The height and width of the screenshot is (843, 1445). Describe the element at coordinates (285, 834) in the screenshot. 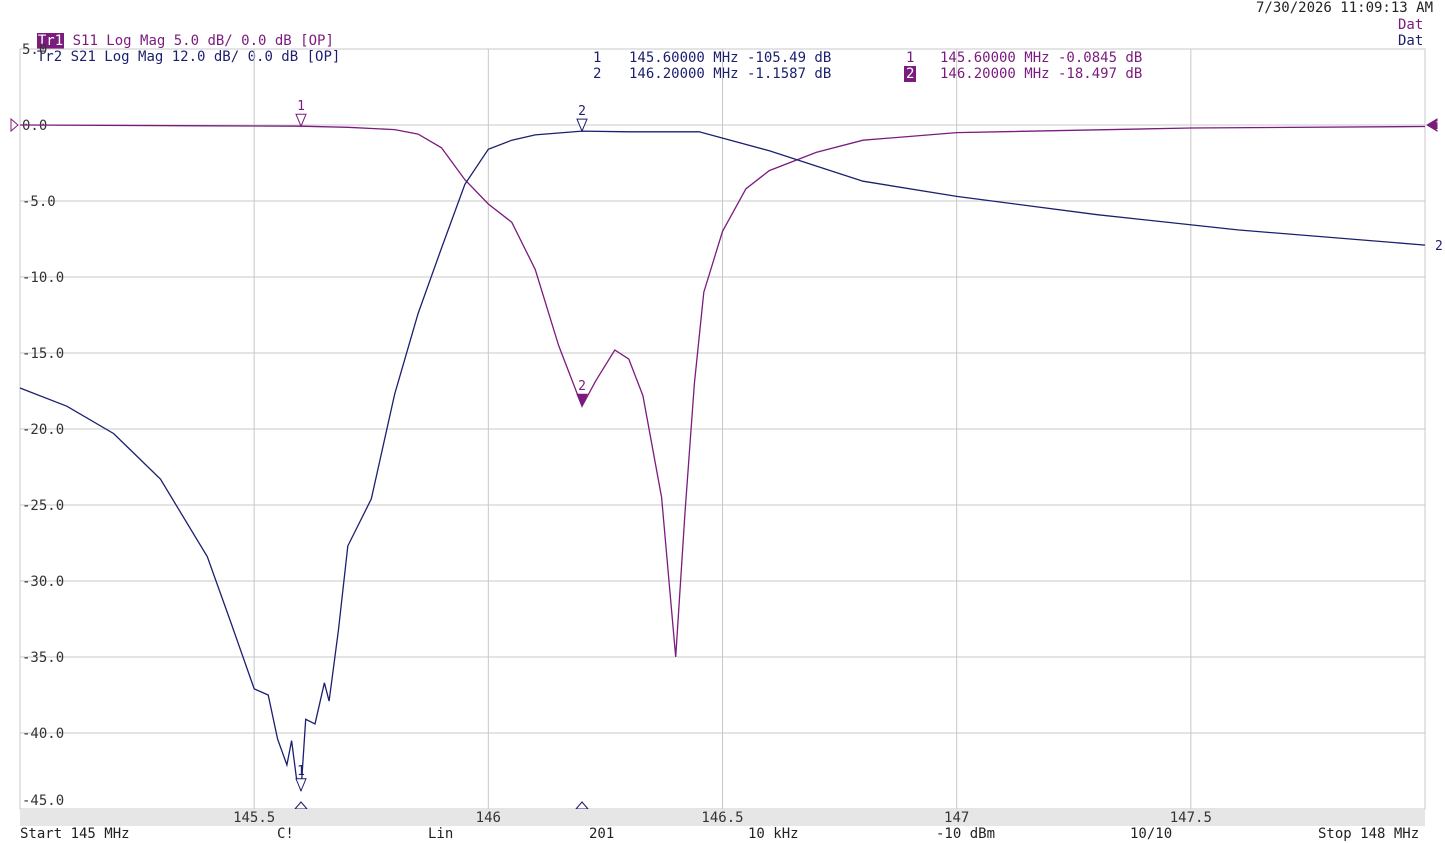

I see `footer-marker-flag: C!` at that location.